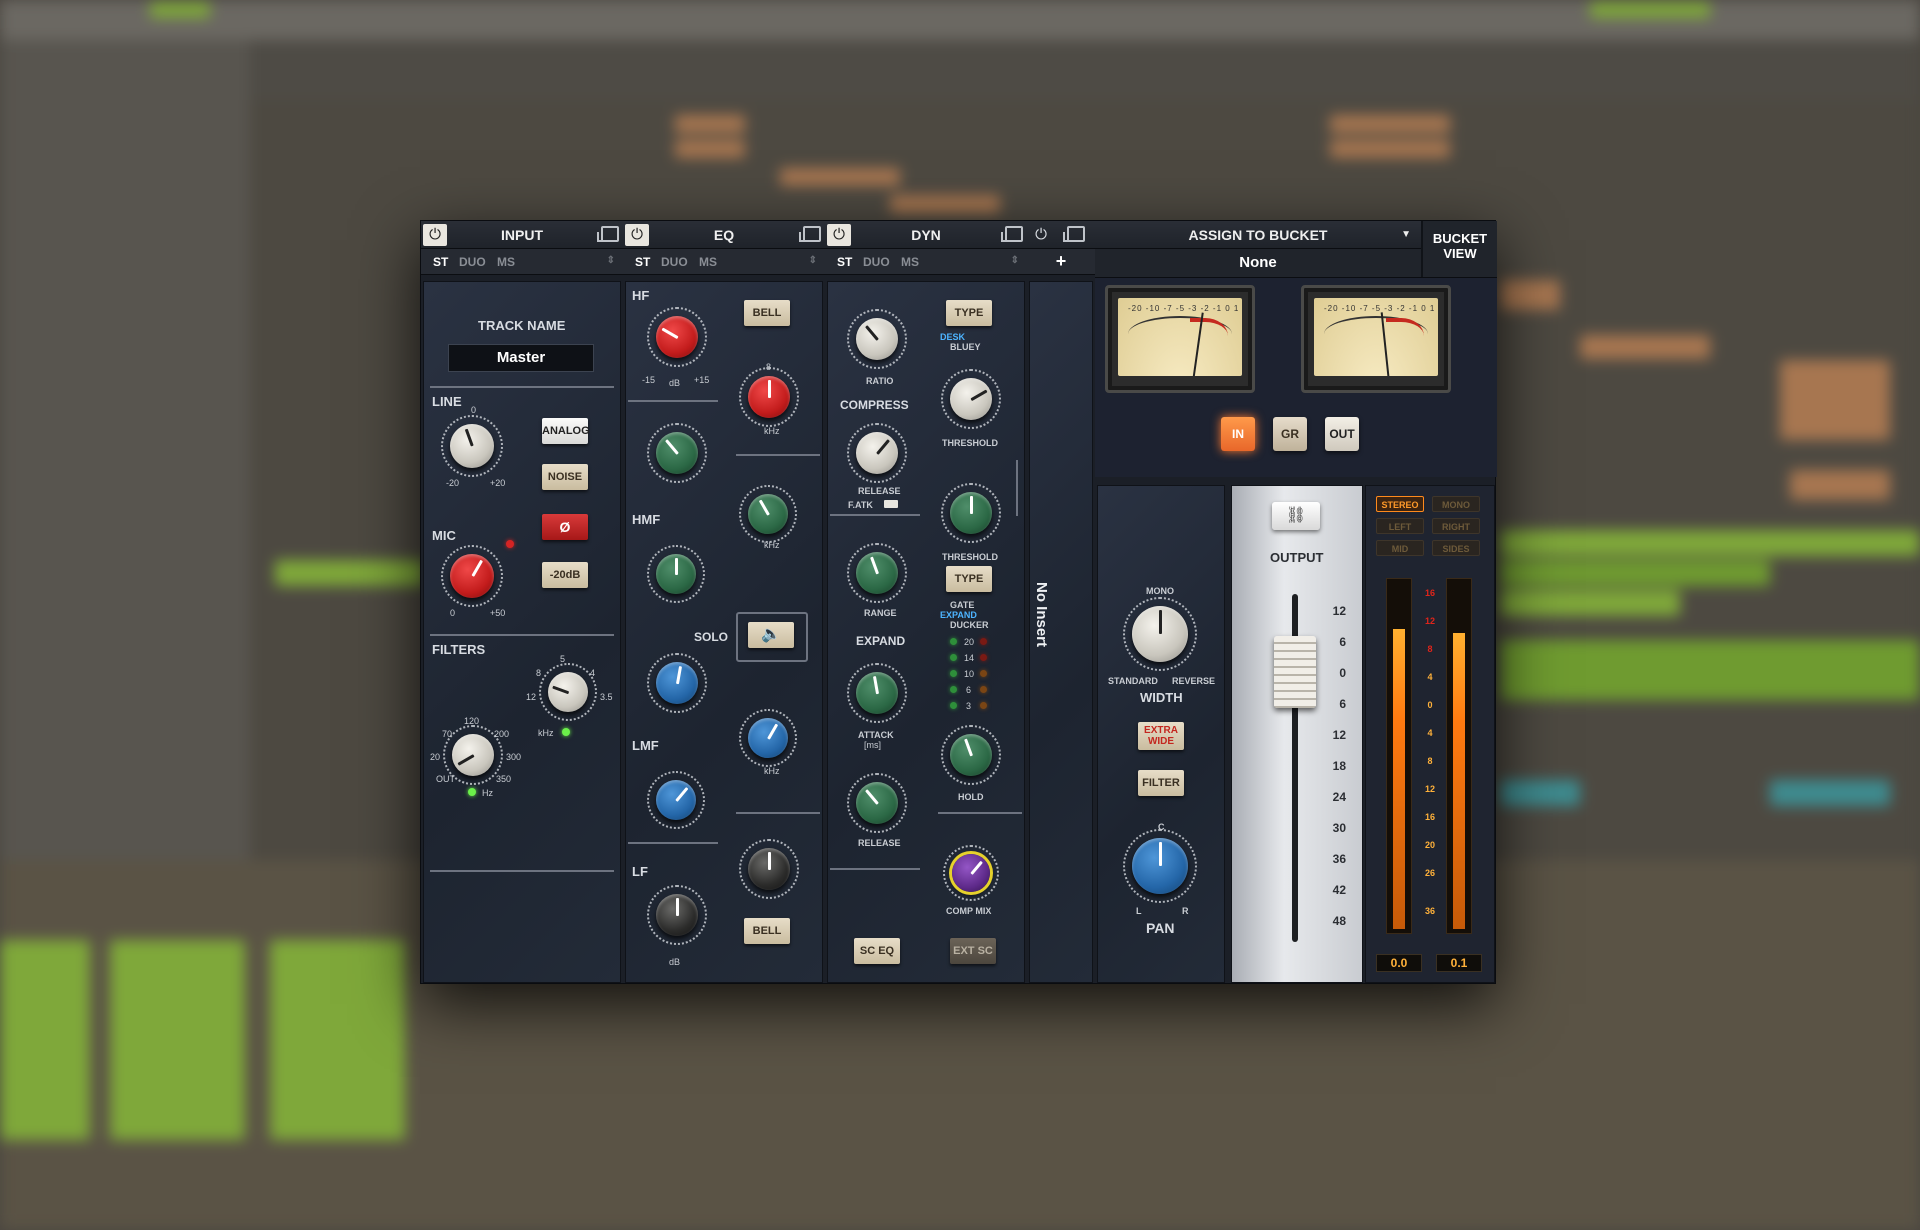  I want to click on gate-threshold-knob, so click(971, 513).